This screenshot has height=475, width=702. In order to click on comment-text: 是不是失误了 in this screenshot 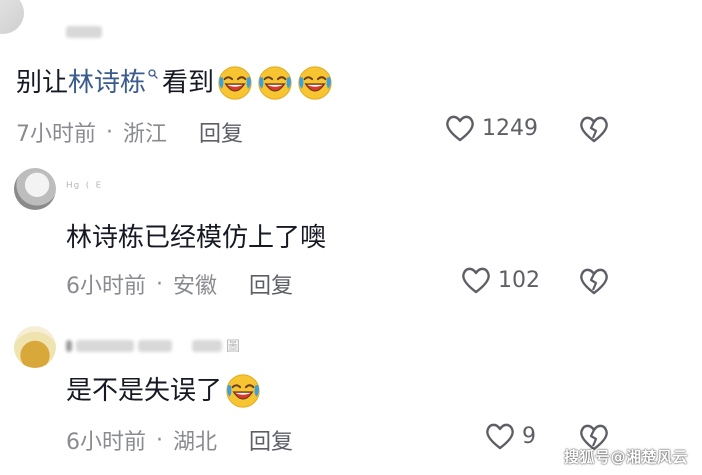, I will do `click(164, 391)`.